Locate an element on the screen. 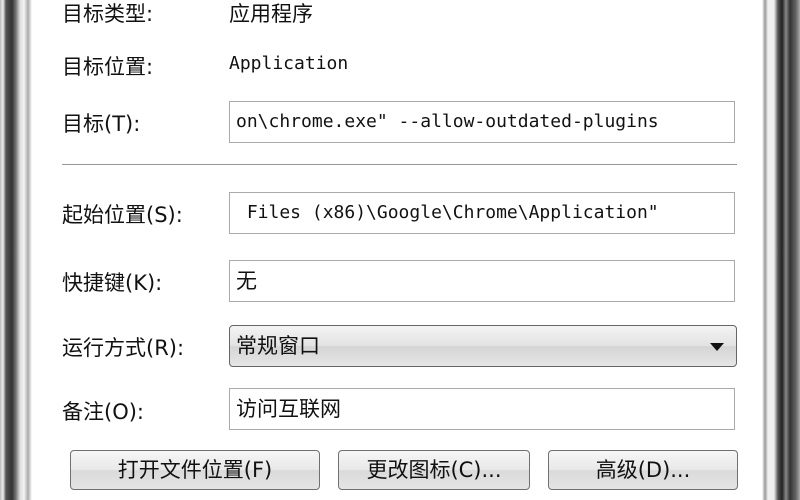 The width and height of the screenshot is (800, 500). run-label: 运行方式(R): is located at coordinates (123, 348).